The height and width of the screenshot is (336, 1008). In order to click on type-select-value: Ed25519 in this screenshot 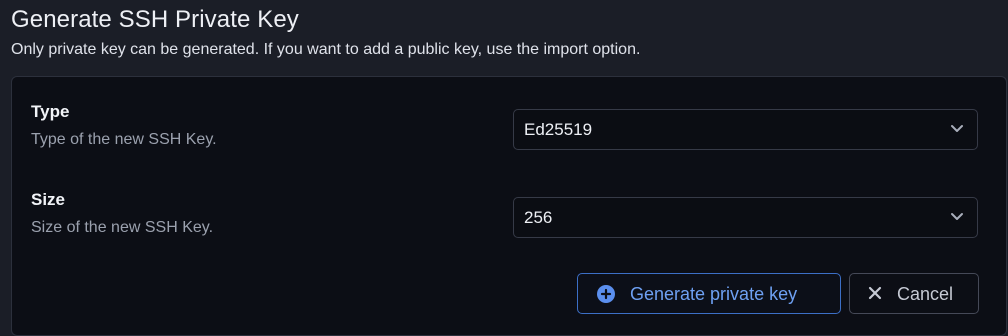, I will do `click(558, 129)`.